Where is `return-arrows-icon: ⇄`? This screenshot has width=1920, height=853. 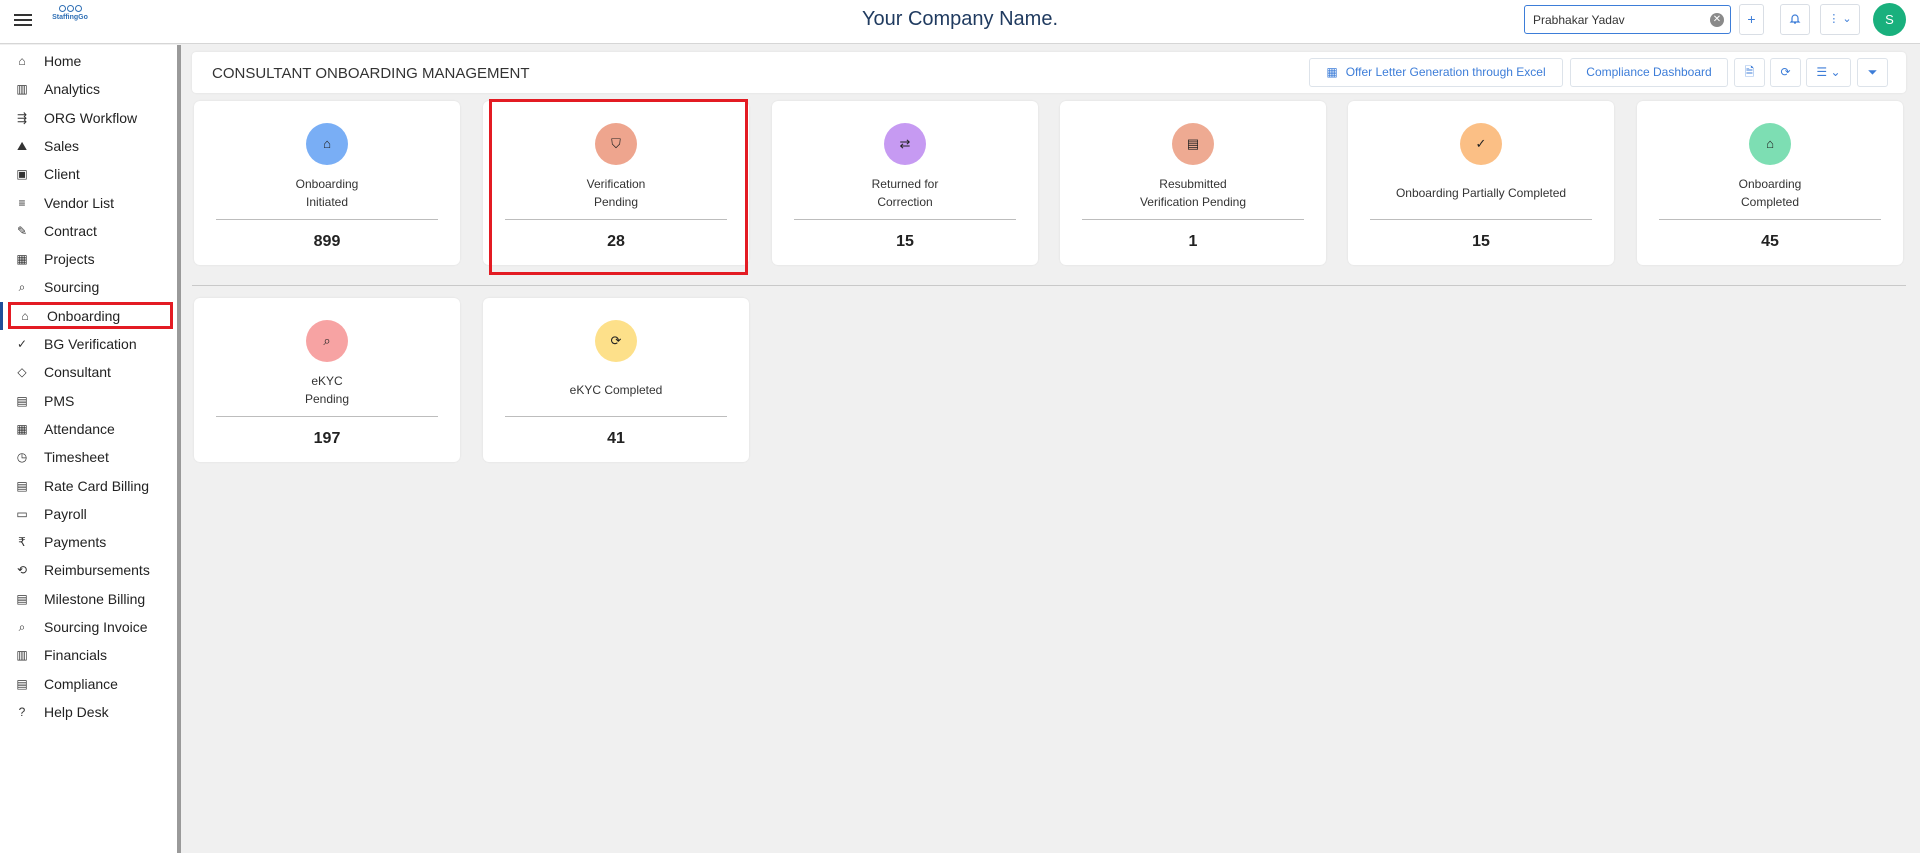
return-arrows-icon: ⇄ is located at coordinates (905, 144).